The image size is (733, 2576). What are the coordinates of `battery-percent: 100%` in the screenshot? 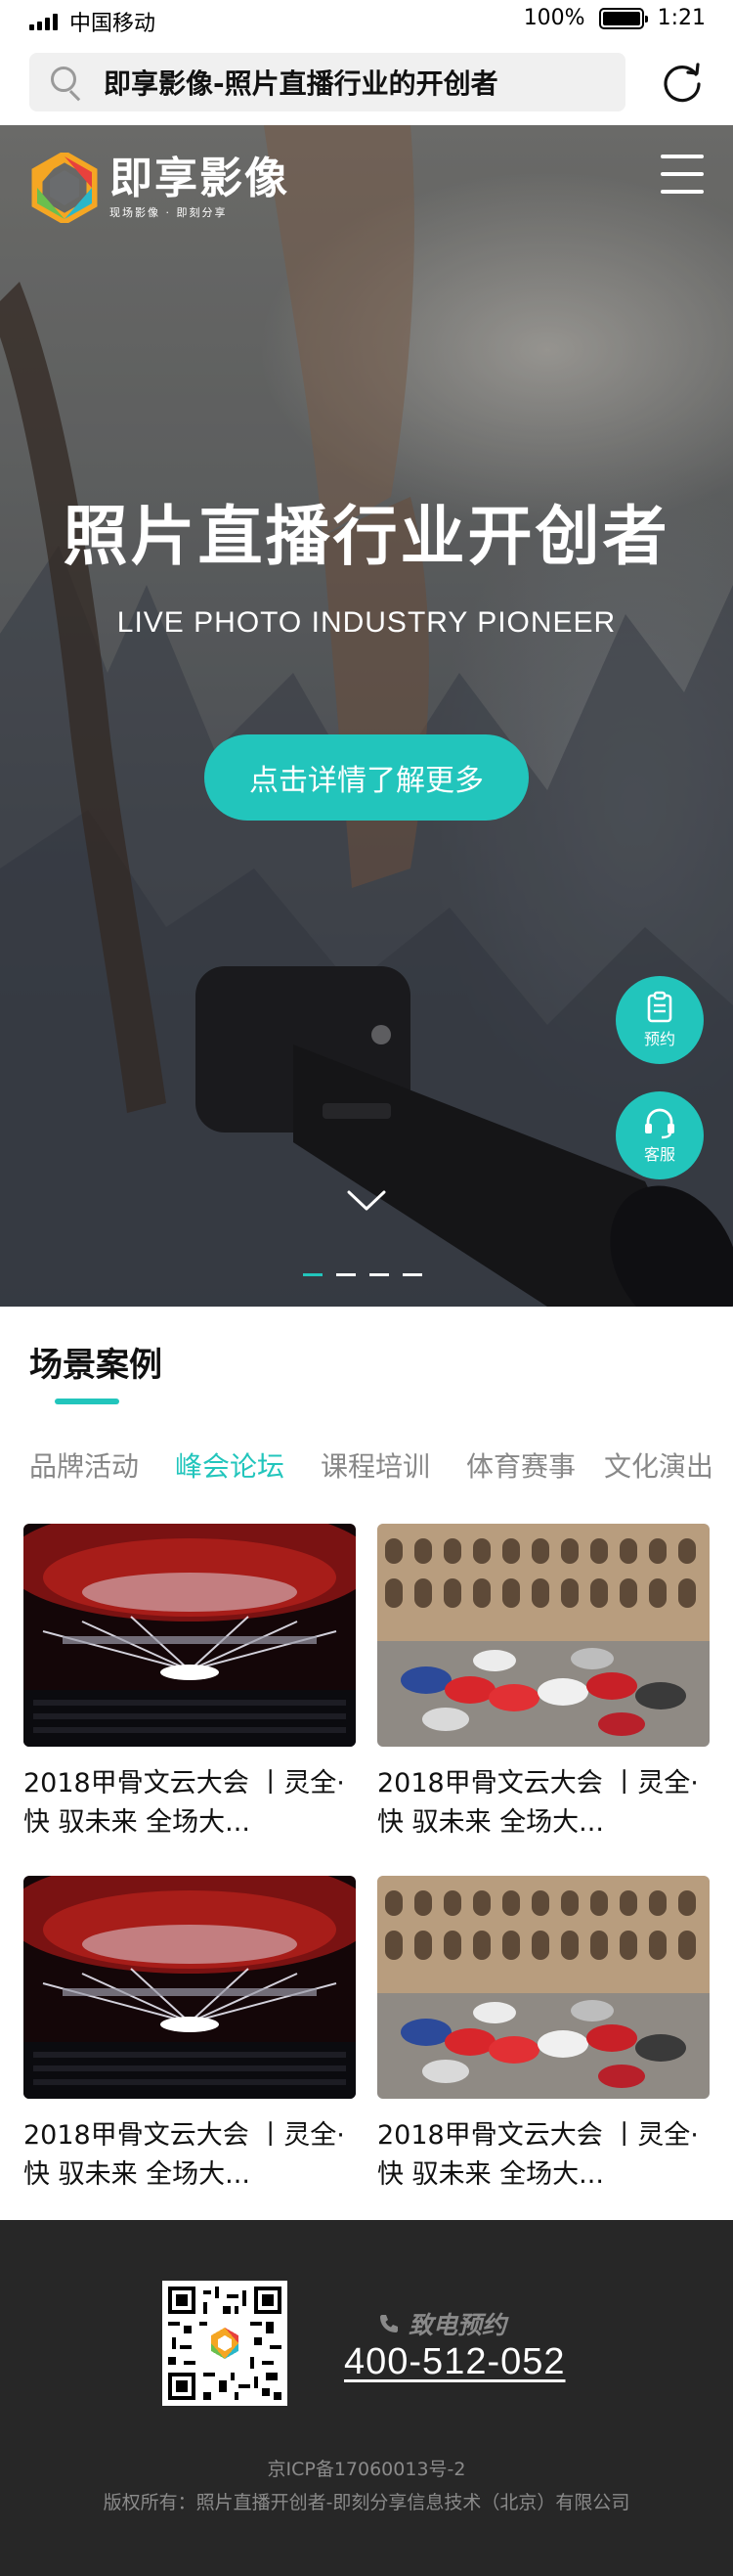 It's located at (554, 18).